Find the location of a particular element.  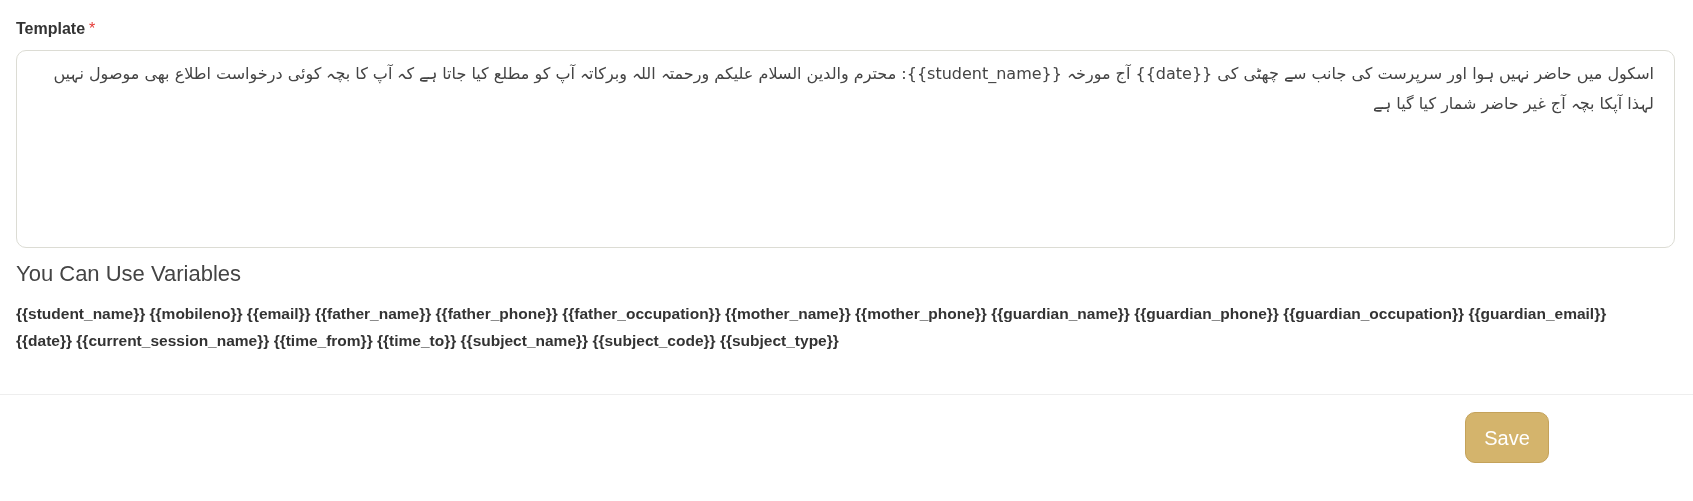

required-mark: * is located at coordinates (92, 29).